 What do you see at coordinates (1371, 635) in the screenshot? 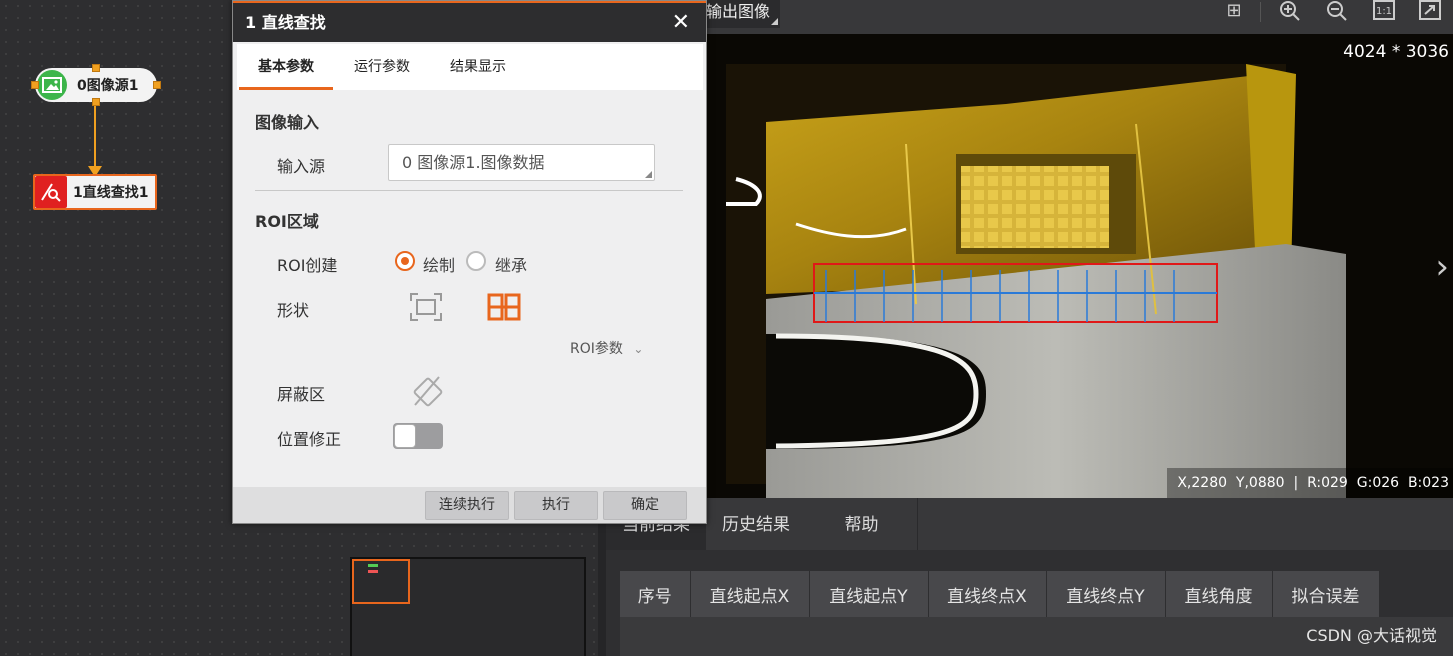
I see `watermark: CSDN @大话视觉` at bounding box center [1371, 635].